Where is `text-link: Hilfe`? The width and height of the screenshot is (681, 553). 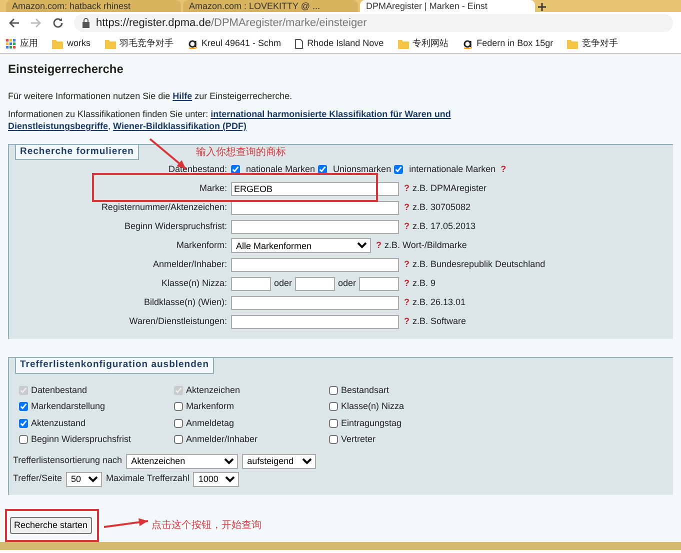 text-link: Hilfe is located at coordinates (182, 96).